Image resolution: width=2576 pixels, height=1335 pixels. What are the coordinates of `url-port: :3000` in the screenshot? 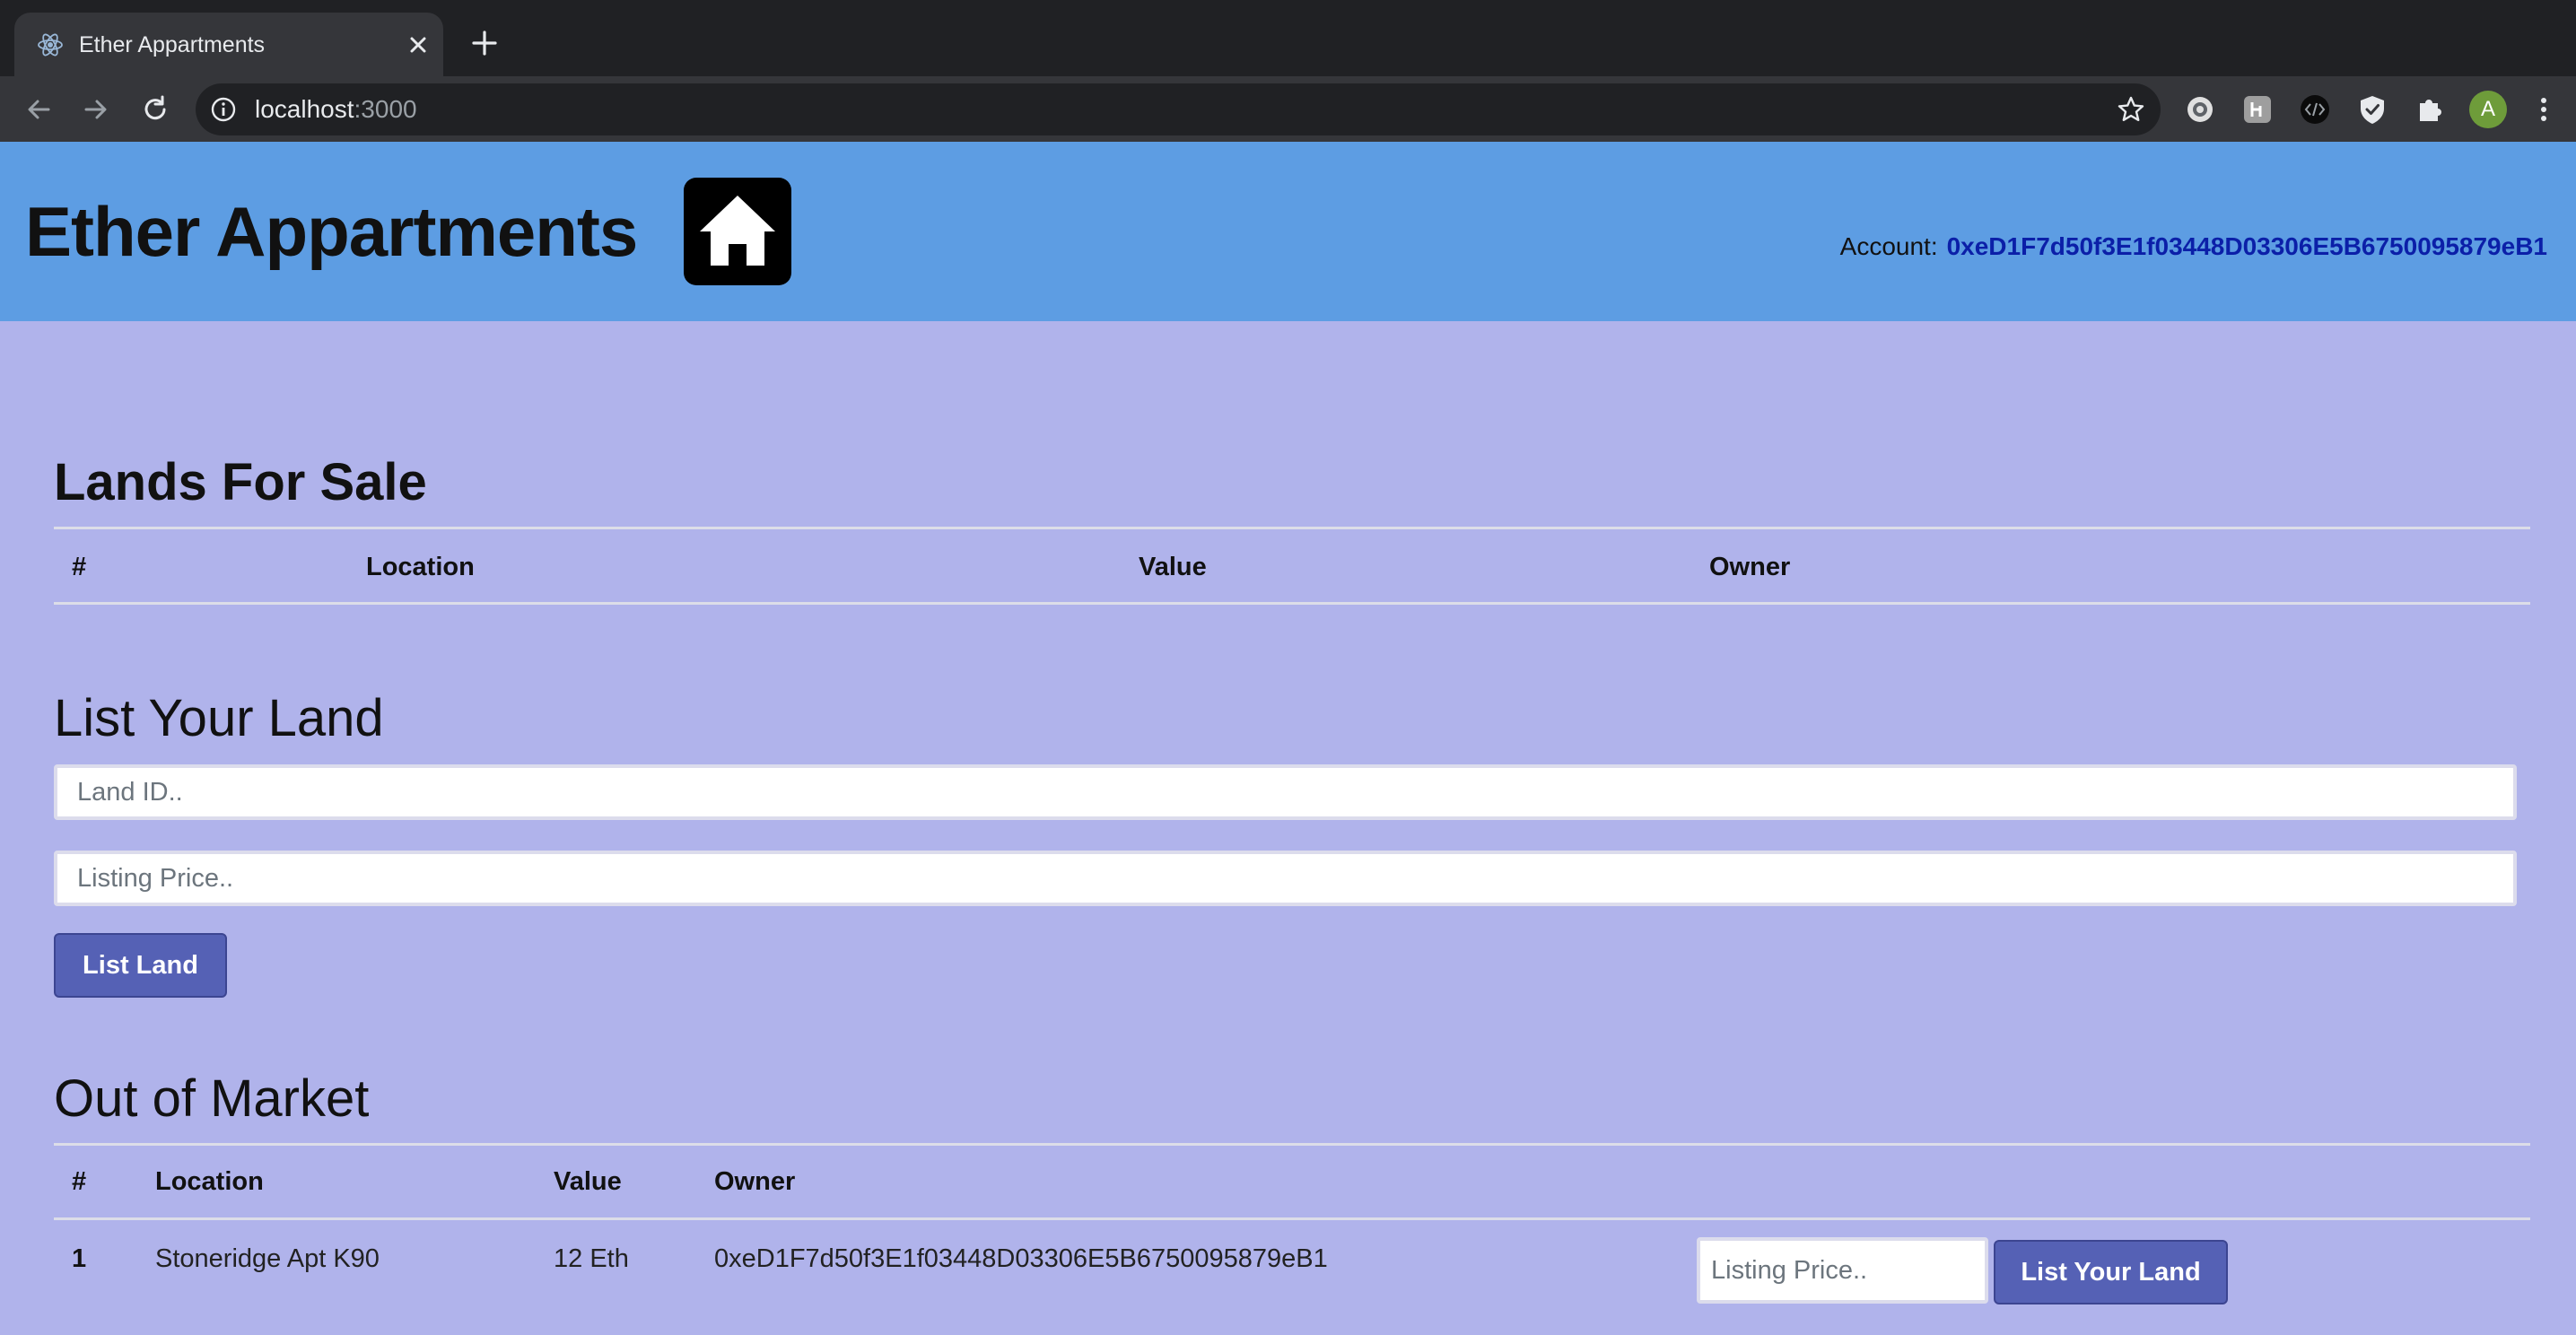 It's located at (385, 109).